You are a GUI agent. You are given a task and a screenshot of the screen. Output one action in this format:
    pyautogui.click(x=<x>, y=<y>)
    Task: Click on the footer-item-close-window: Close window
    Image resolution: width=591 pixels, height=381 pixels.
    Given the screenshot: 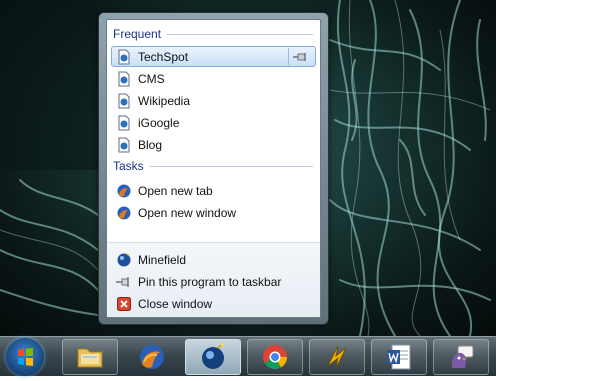 What is the action you would take?
    pyautogui.click(x=213, y=303)
    